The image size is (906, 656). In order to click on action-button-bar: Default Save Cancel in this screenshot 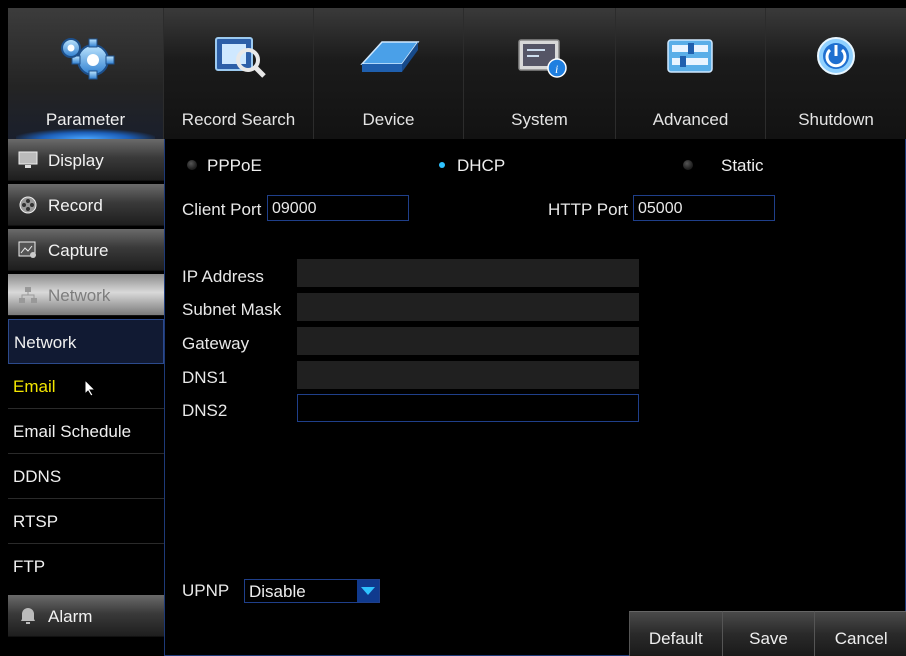, I will do `click(767, 633)`.